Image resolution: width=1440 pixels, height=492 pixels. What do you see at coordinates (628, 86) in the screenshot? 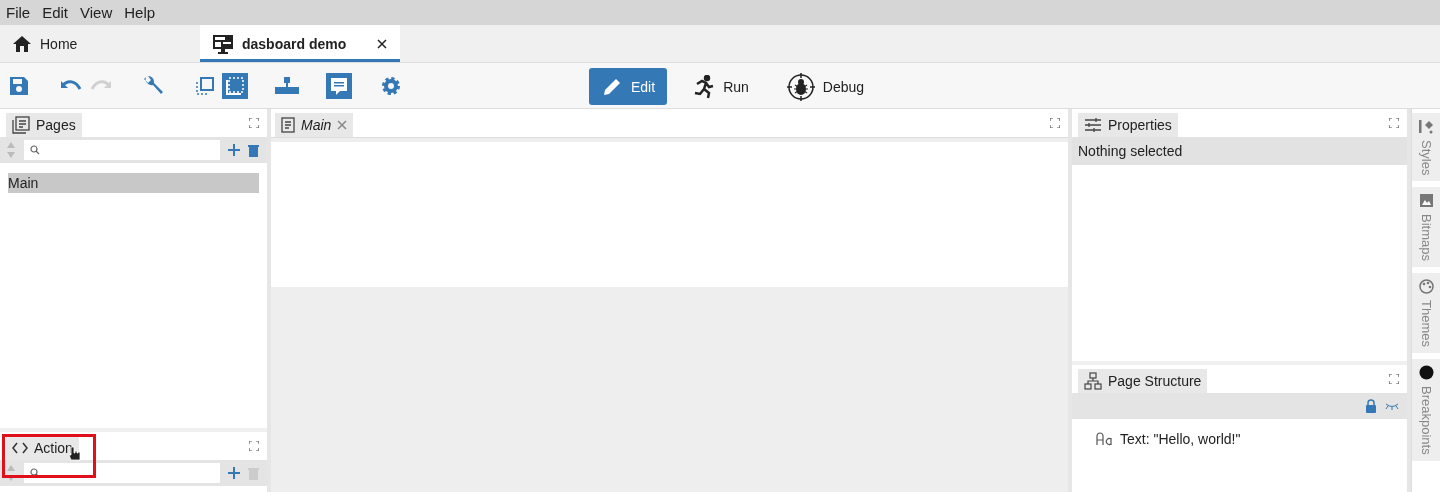
I see `mode-button: Edit` at bounding box center [628, 86].